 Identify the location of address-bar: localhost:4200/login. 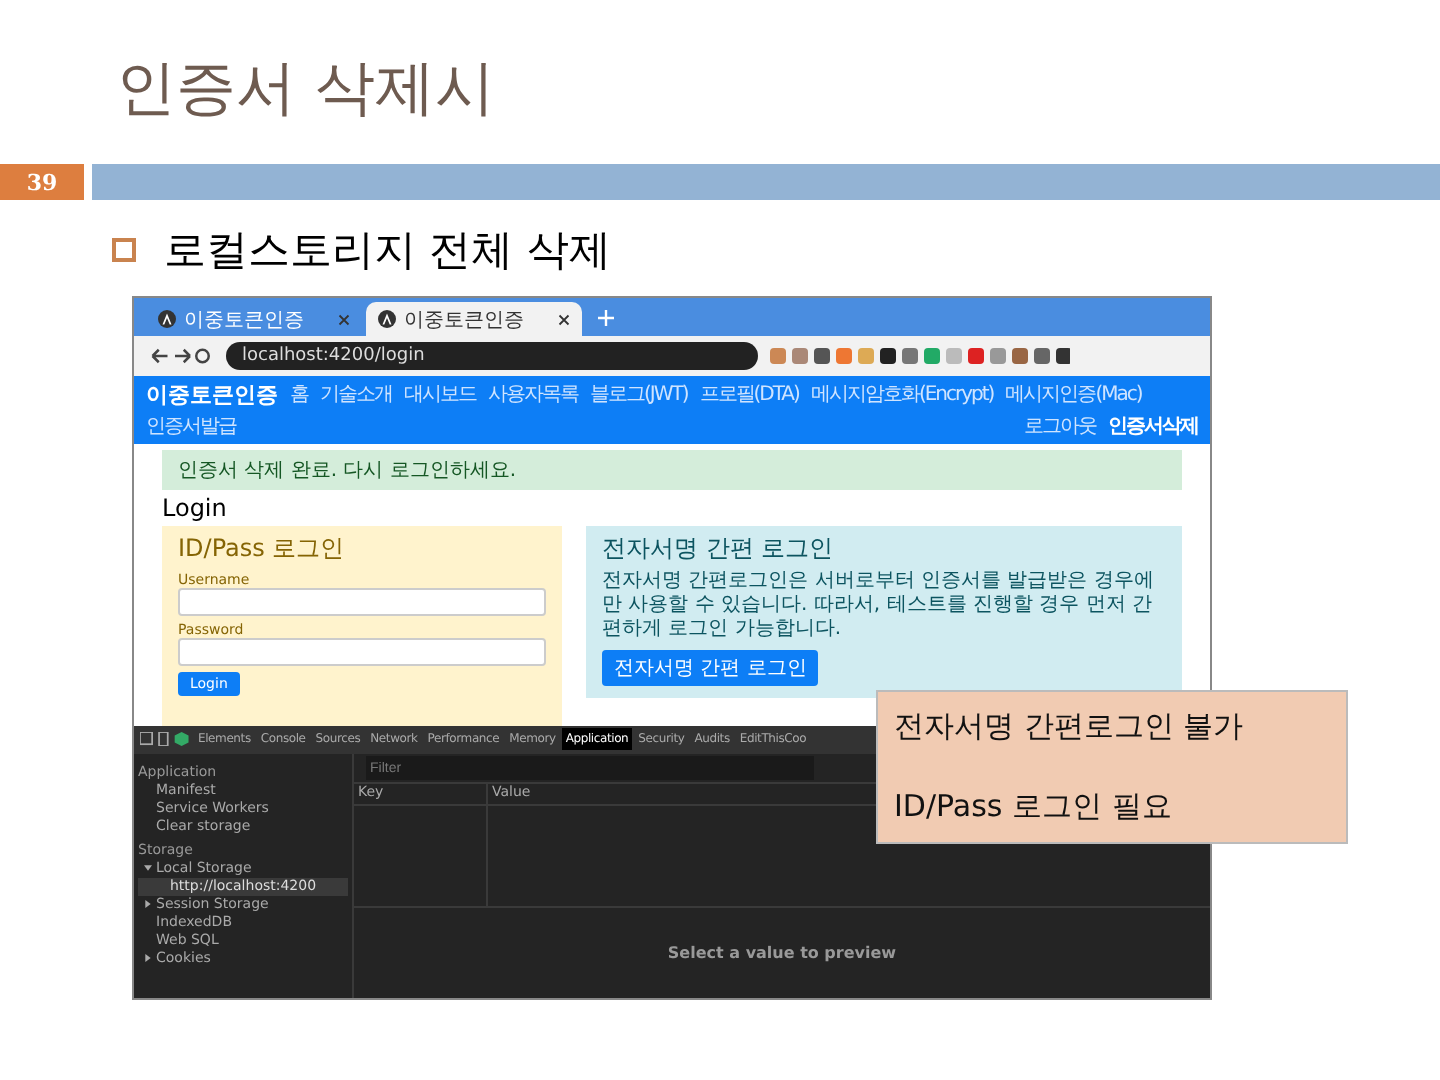
(492, 356).